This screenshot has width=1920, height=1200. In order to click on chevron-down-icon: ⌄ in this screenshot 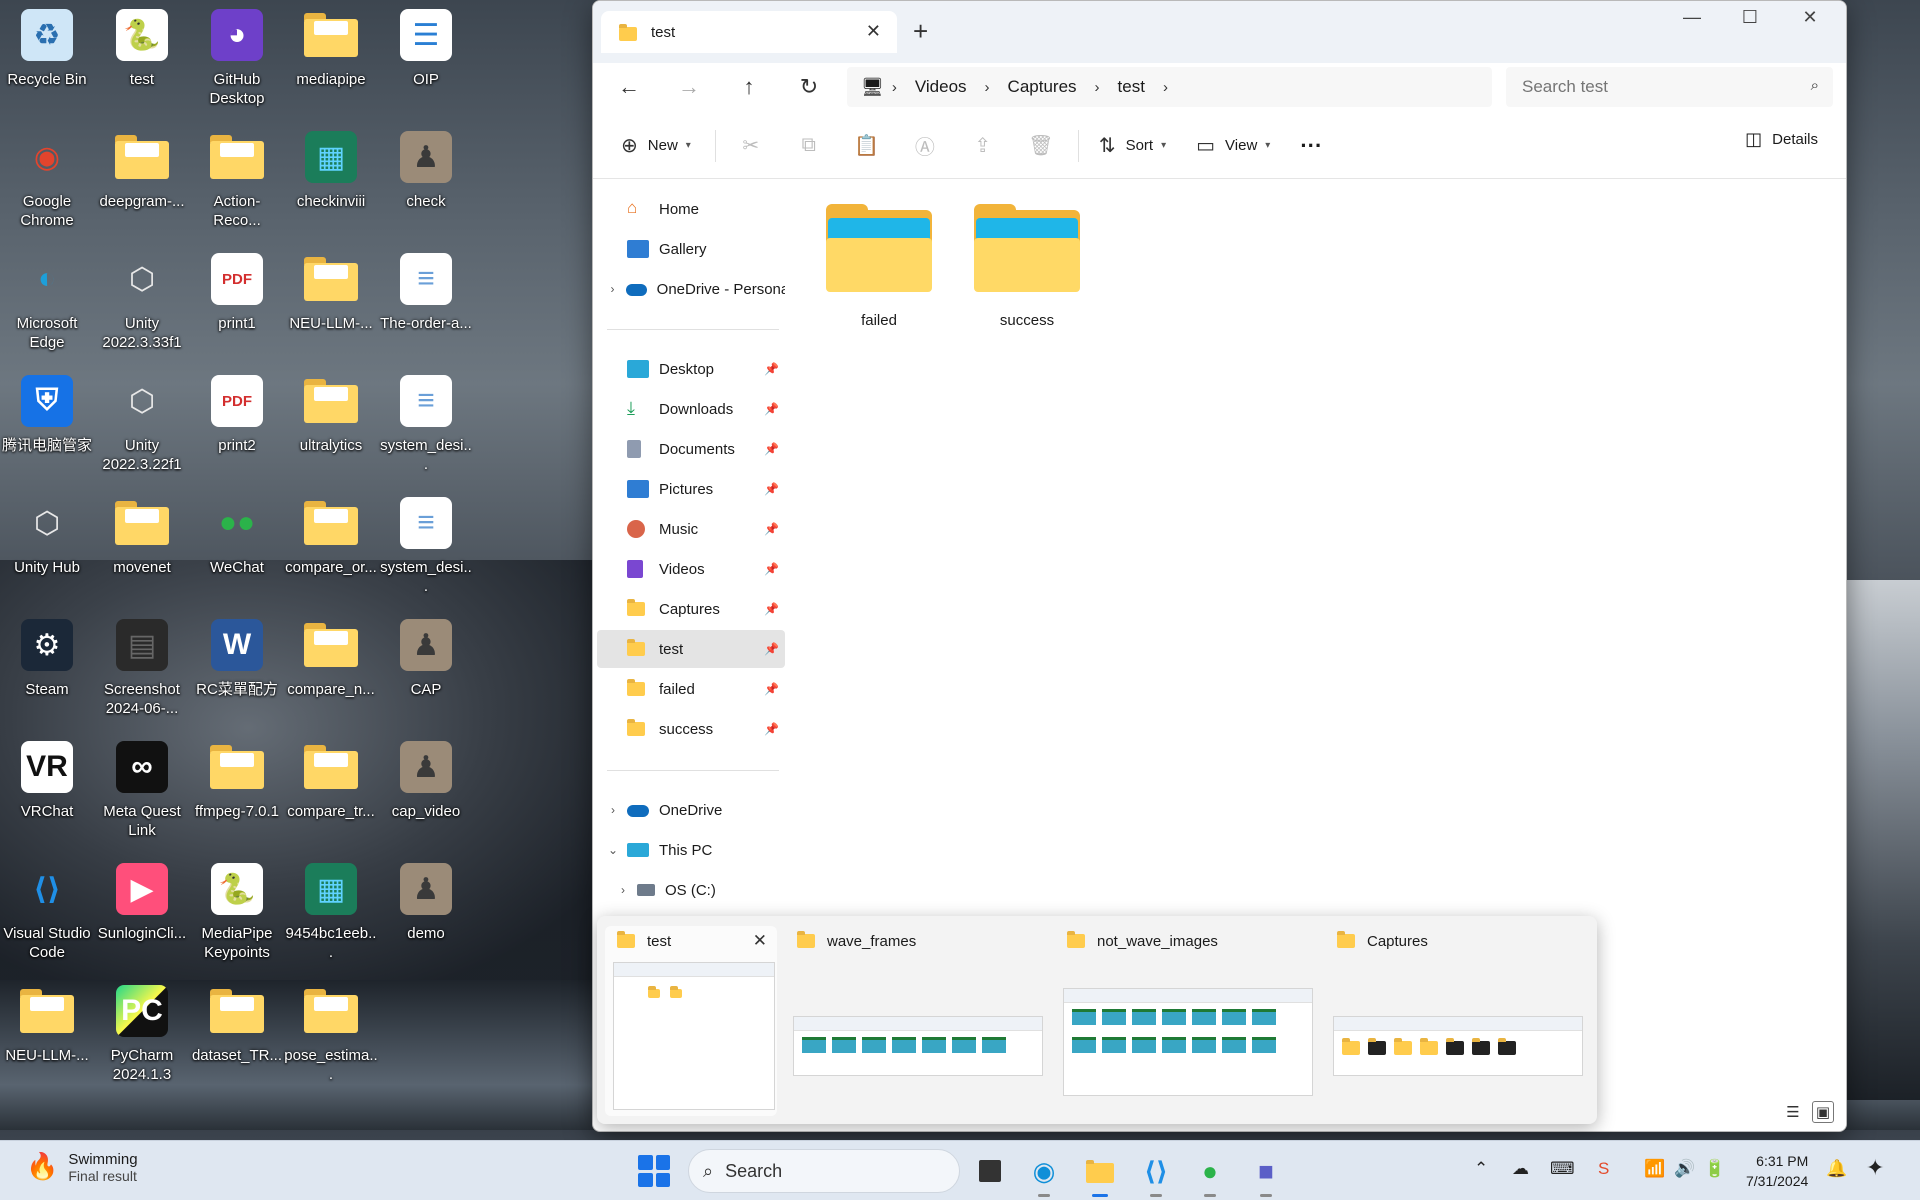, I will do `click(613, 850)`.